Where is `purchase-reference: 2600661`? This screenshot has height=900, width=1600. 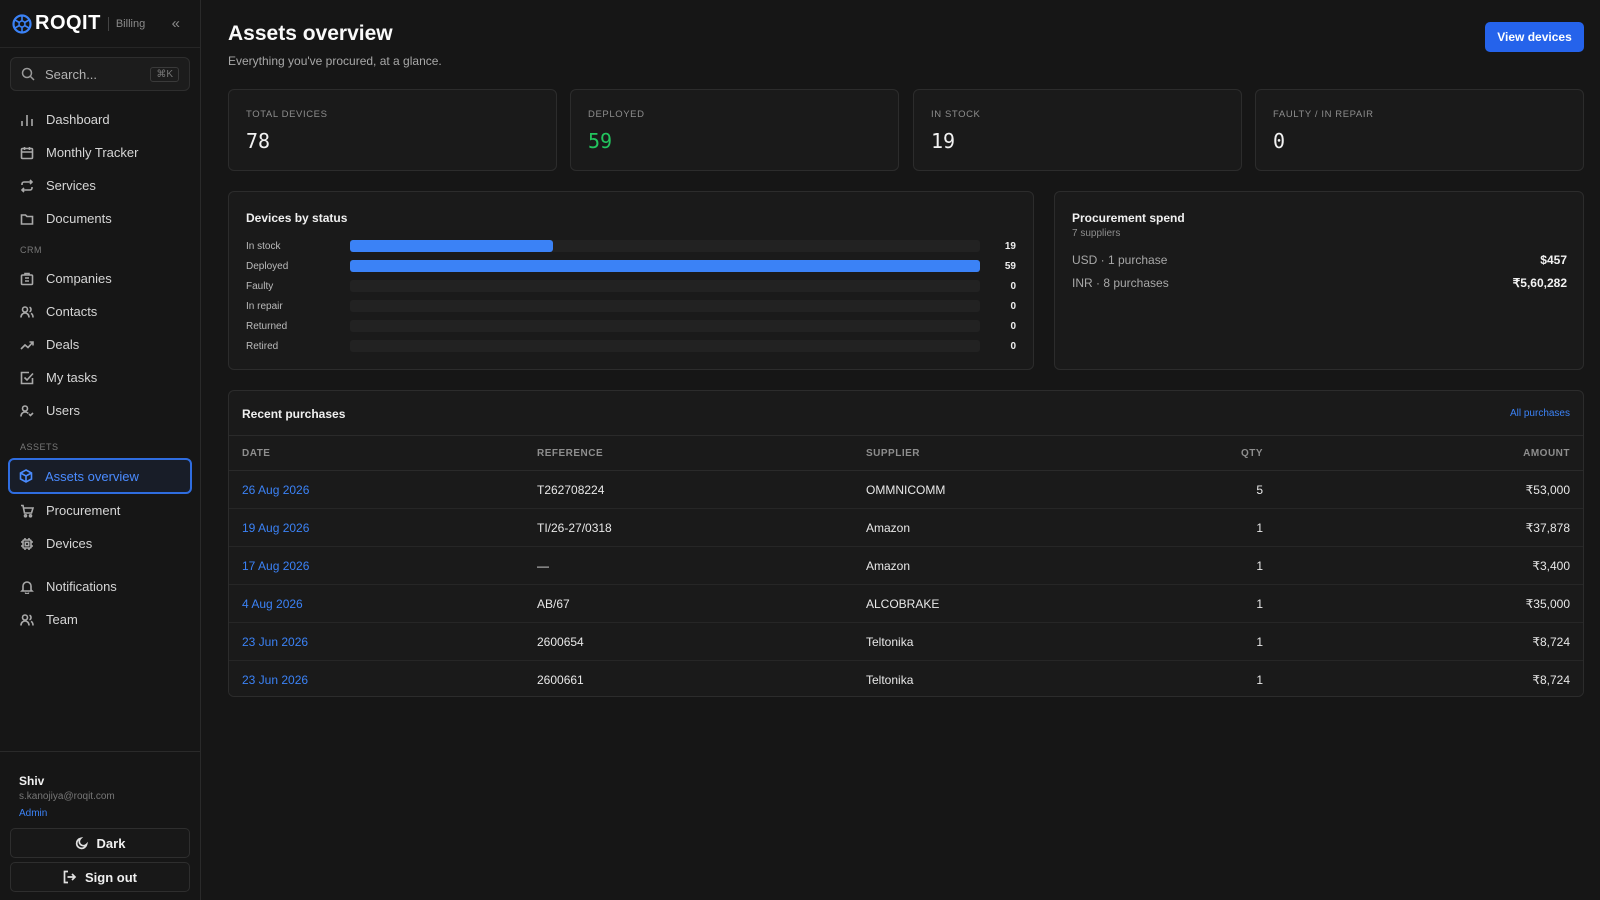
purchase-reference: 2600661 is located at coordinates (701, 678).